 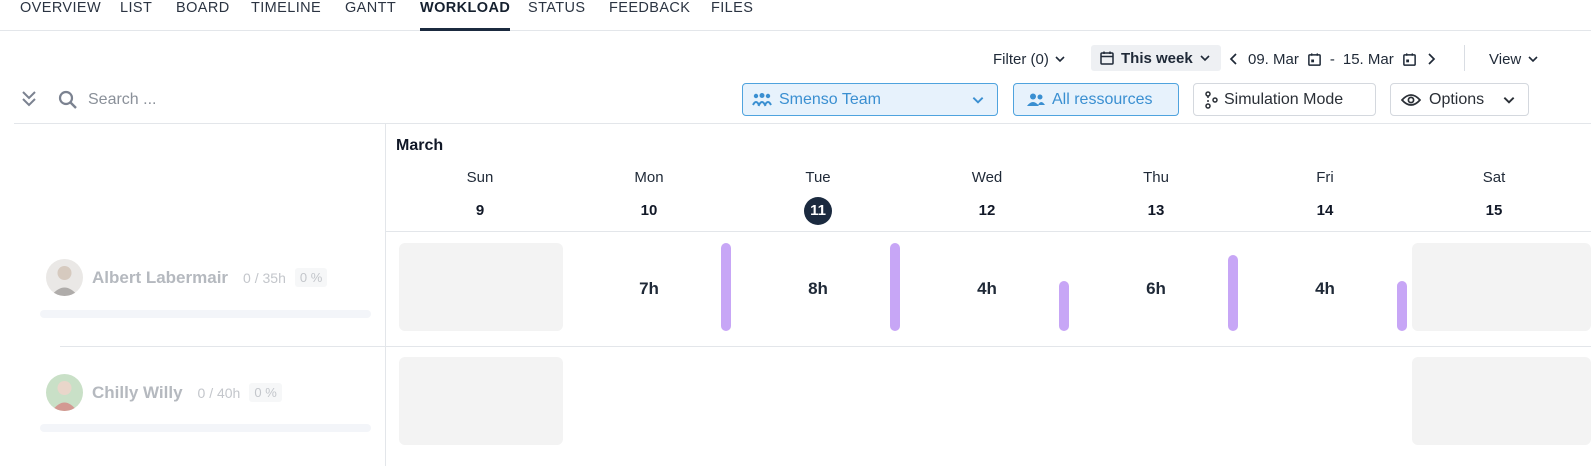 What do you see at coordinates (1494, 196) in the screenshot?
I see `day-header-sat: Sat 15` at bounding box center [1494, 196].